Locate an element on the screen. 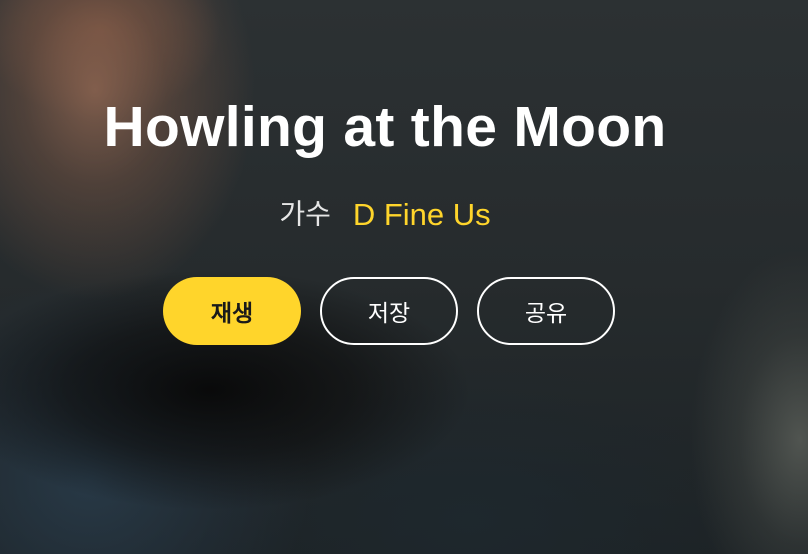 Image resolution: width=808 pixels, height=554 pixels. artist-label: 가수 is located at coordinates (305, 214).